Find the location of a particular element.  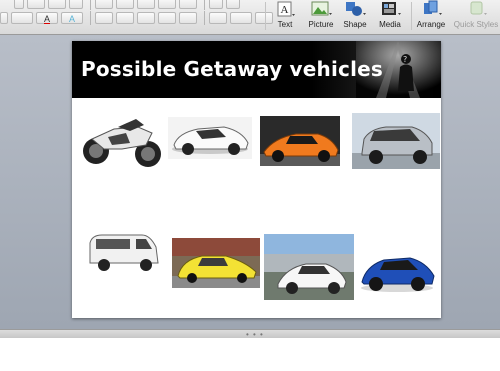

arrange-icon is located at coordinates (433, 7).